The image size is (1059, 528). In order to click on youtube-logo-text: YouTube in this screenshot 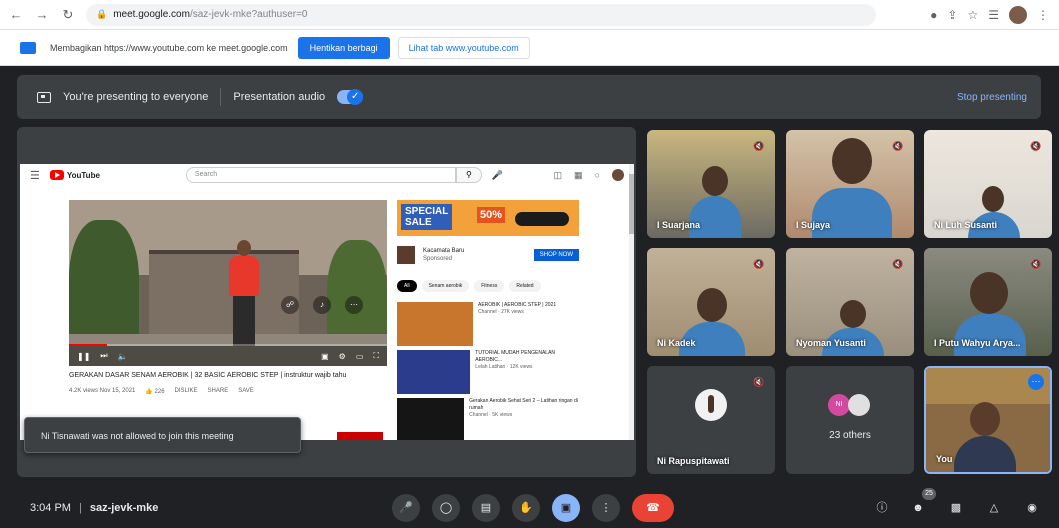, I will do `click(83, 175)`.